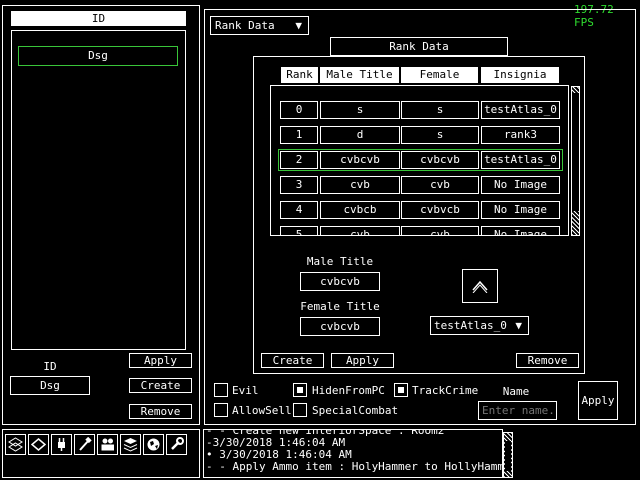  Describe the element at coordinates (359, 75) in the screenshot. I see `column-header-male-title: Male Title` at that location.